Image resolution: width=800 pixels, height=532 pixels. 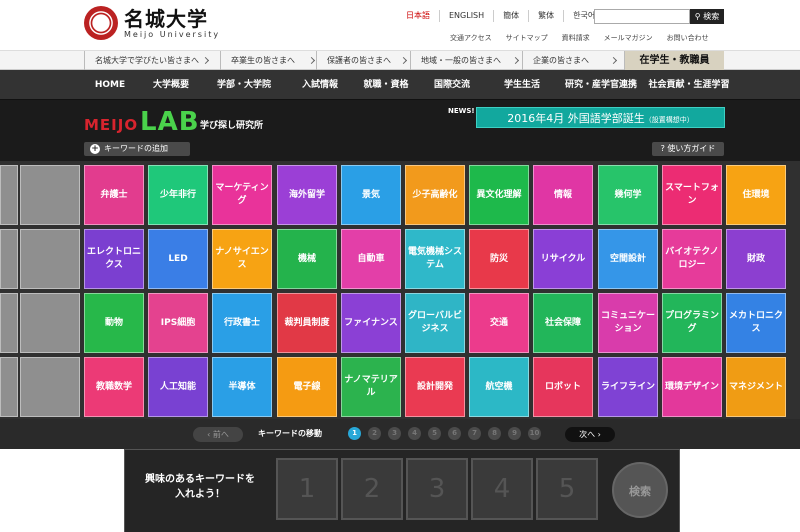 I want to click on page-dot: 9, so click(x=514, y=433).